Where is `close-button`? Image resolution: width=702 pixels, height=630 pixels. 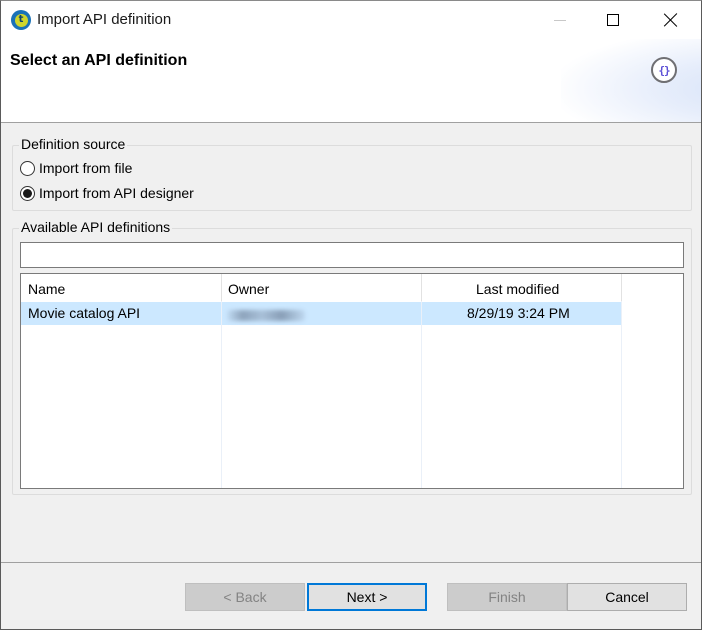 close-button is located at coordinates (671, 20).